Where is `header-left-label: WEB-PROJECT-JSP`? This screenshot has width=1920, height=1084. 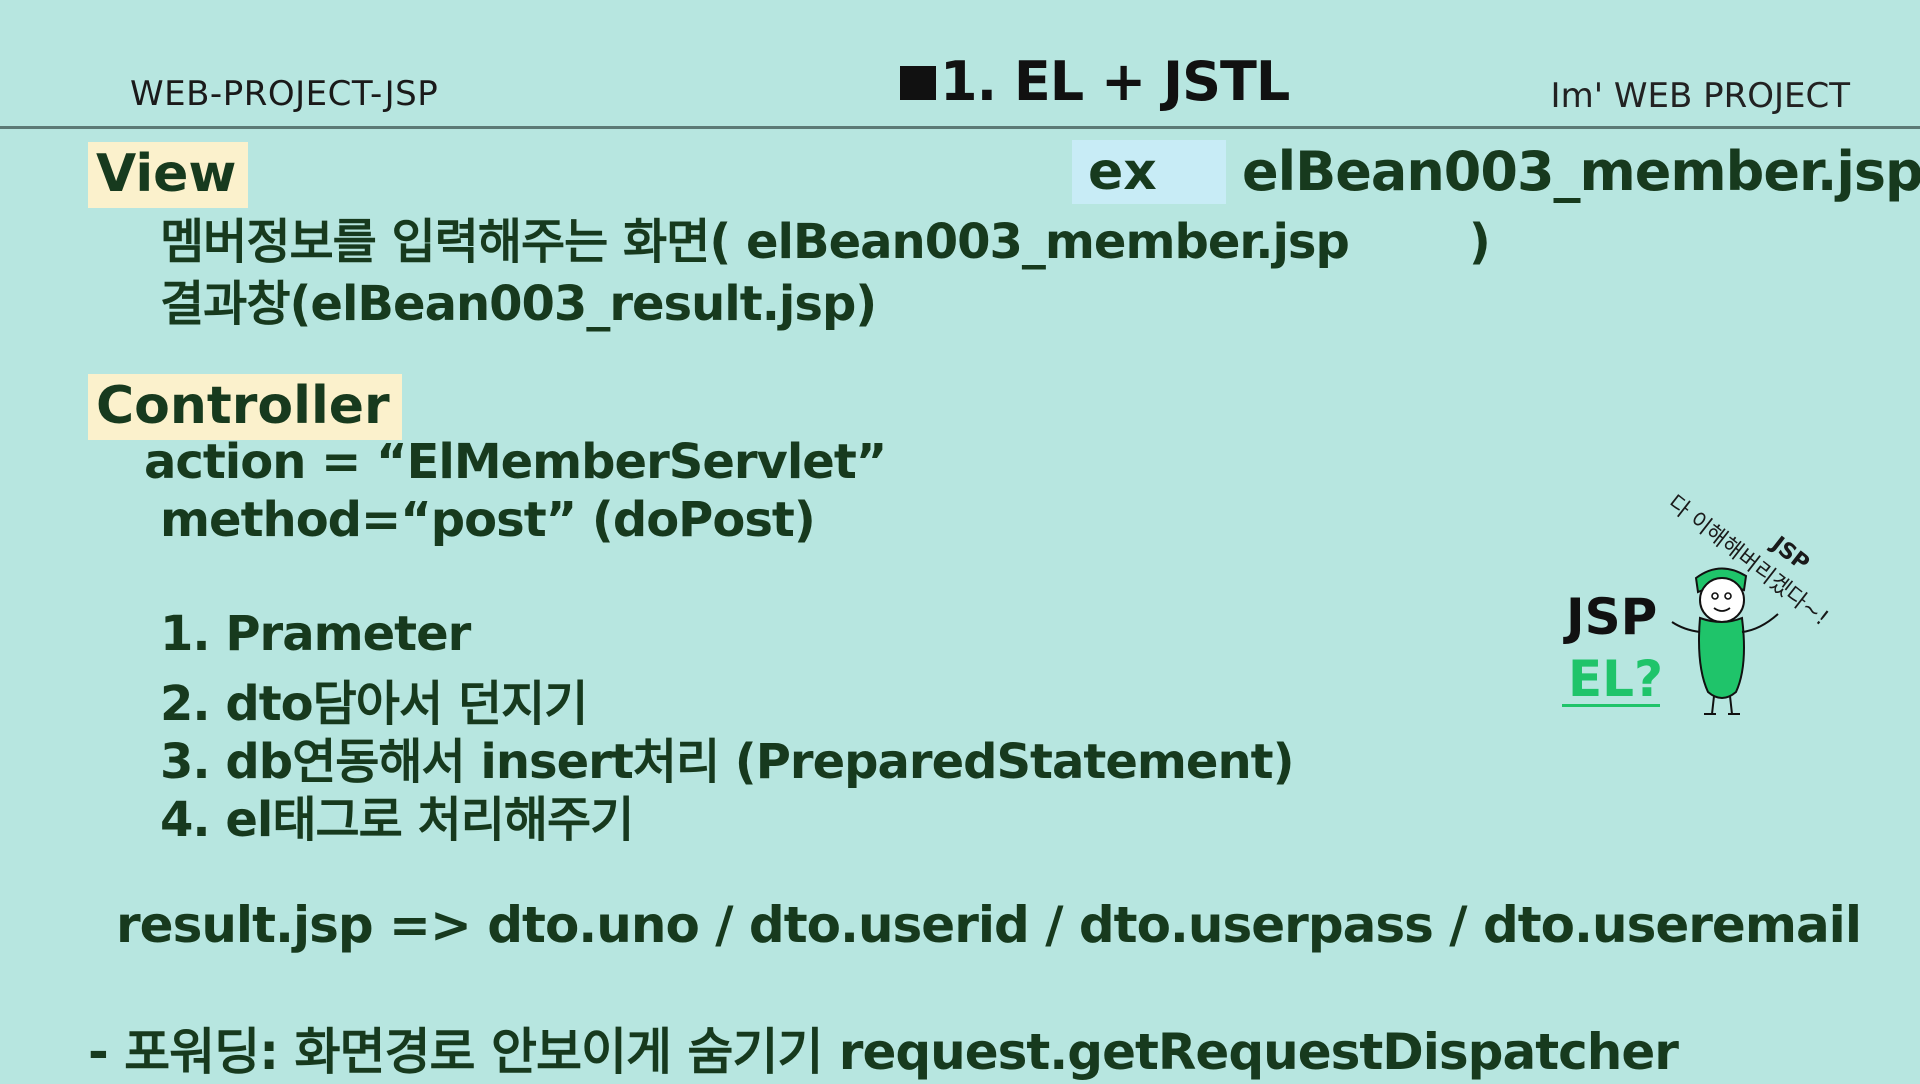 header-left-label: WEB-PROJECT-JSP is located at coordinates (284, 94).